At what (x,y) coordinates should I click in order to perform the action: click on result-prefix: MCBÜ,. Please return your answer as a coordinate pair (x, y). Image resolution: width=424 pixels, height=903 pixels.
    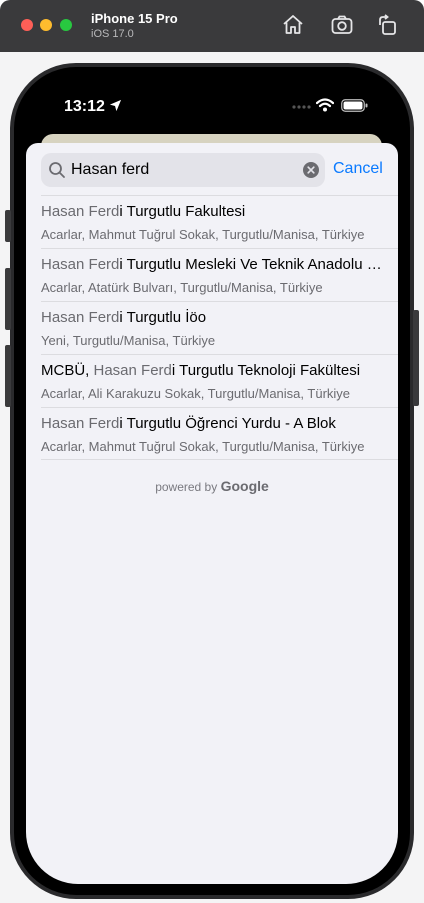
    Looking at the image, I should click on (67, 370).